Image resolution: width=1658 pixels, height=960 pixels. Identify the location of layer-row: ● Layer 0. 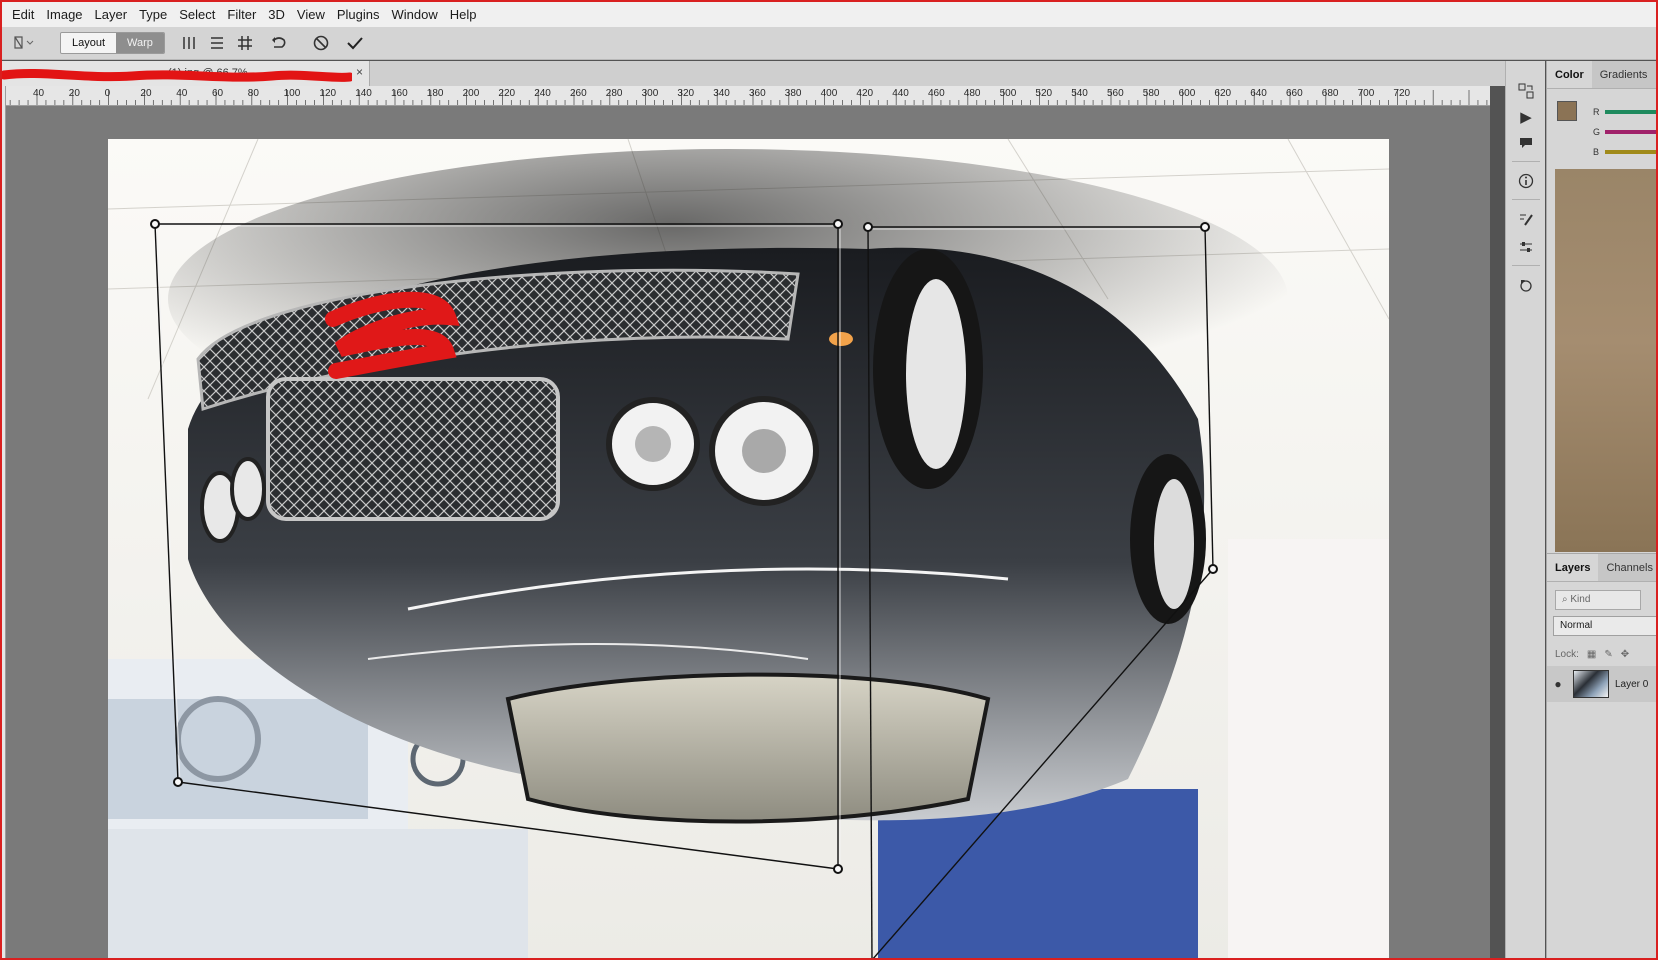
(1602, 684).